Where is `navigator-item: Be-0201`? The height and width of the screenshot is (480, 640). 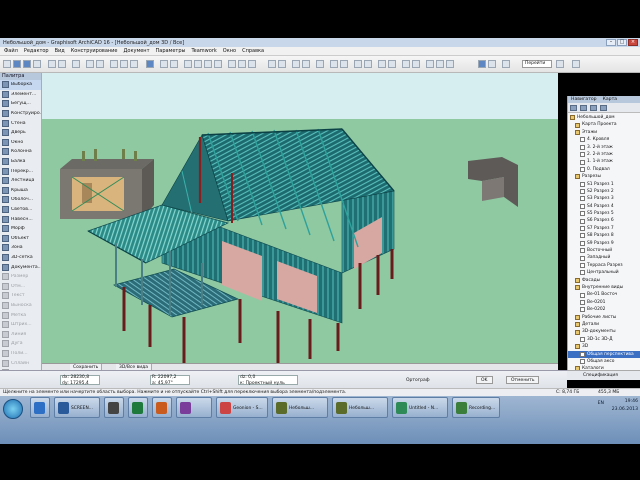
navigator-item: Be-0201 is located at coordinates (604, 302).